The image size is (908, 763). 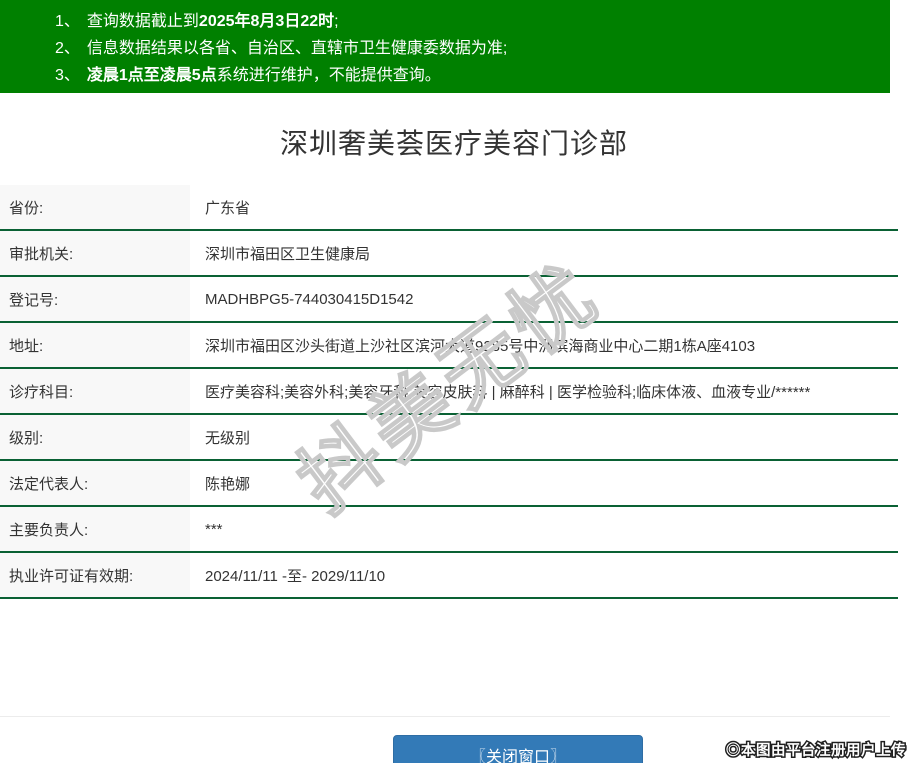 I want to click on footer-divider, so click(x=445, y=716).